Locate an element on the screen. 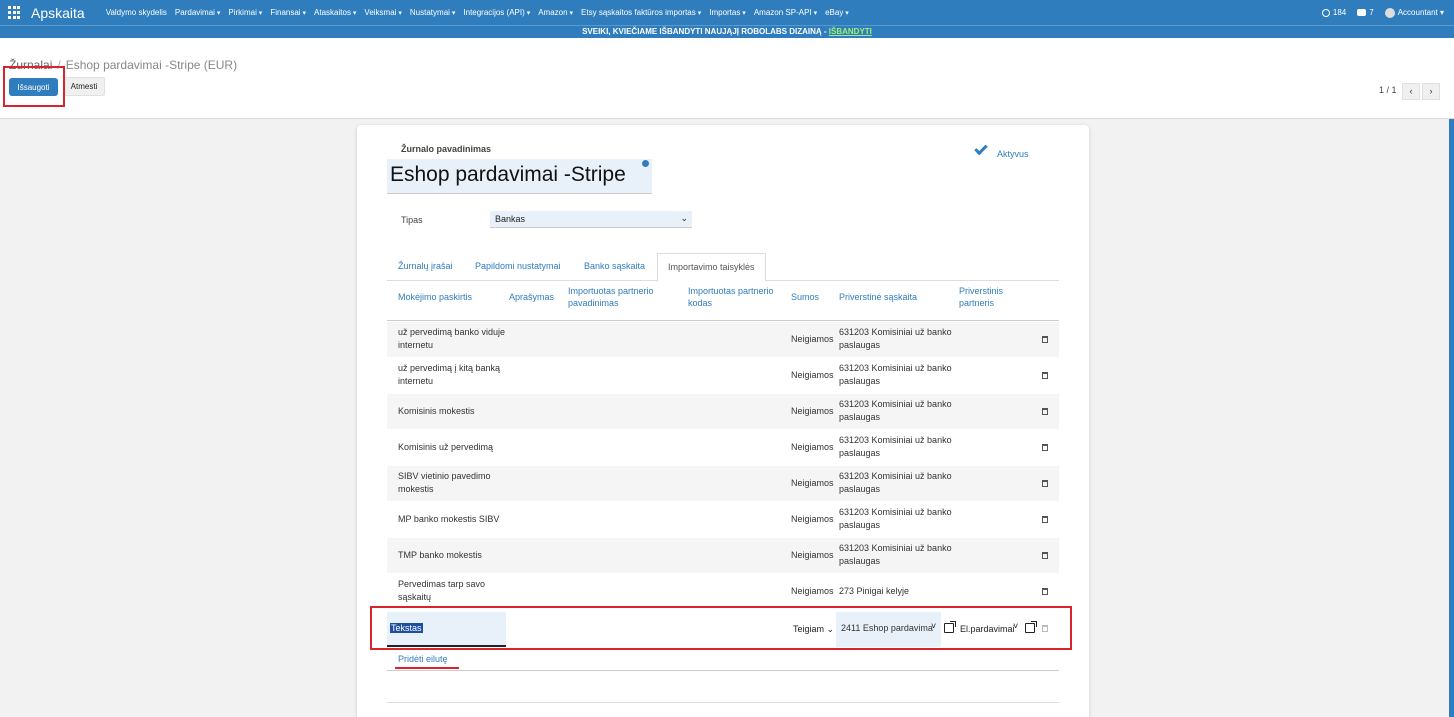 This screenshot has height=717, width=1454. journal-name-input: Eshop pardavimai -Stripe is located at coordinates (519, 176).